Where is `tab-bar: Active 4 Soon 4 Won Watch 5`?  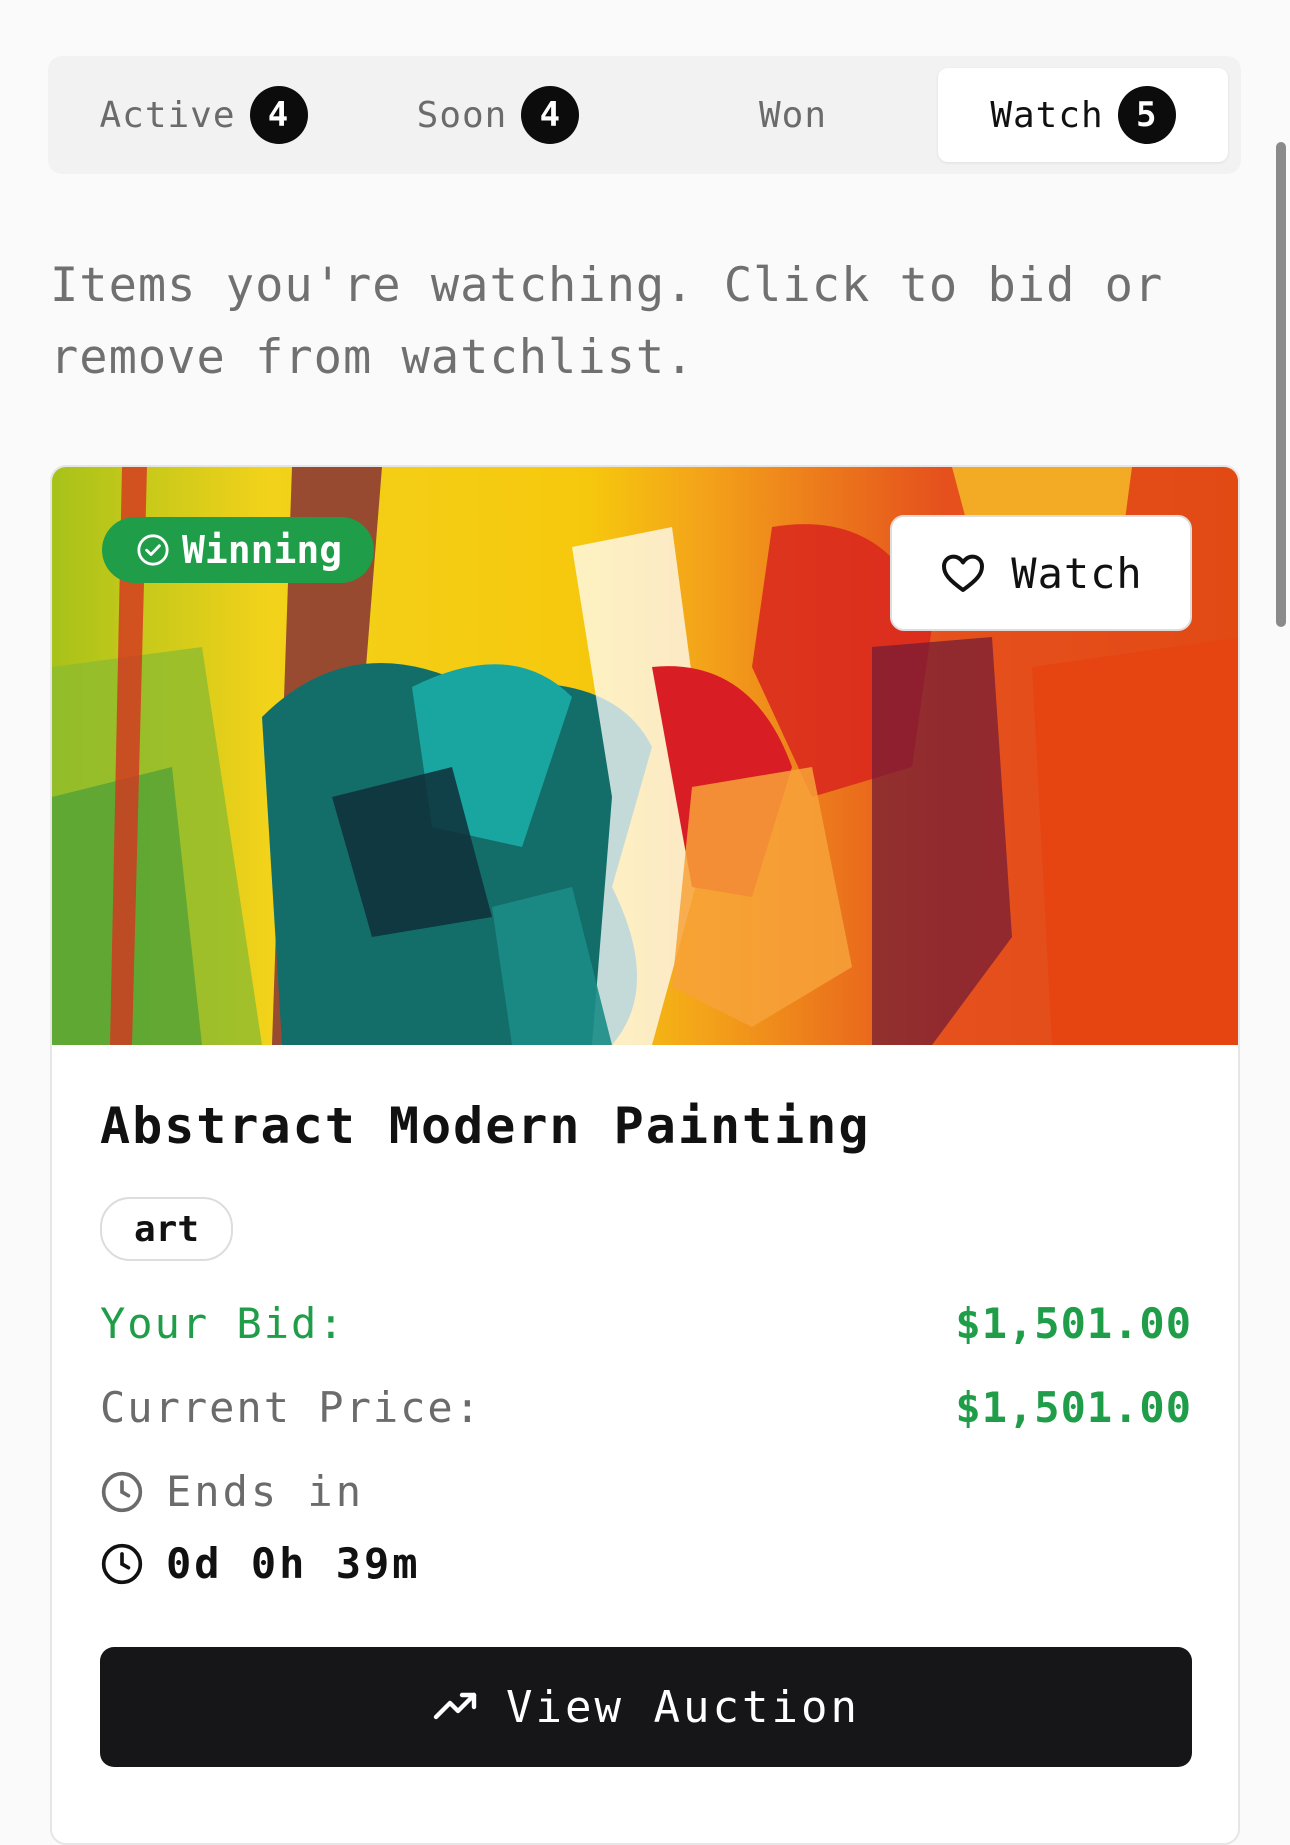
tab-bar: Active 4 Soon 4 Won Watch 5 is located at coordinates (644, 115).